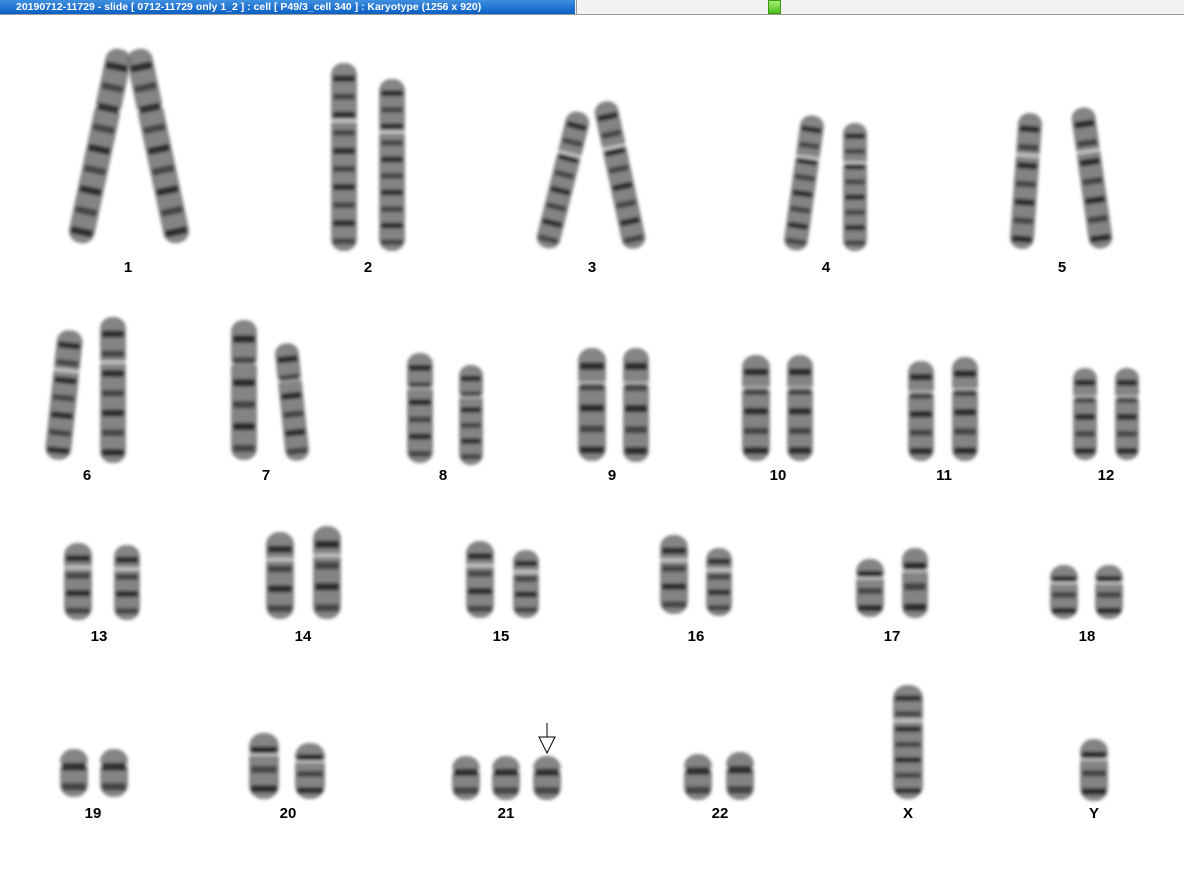 The height and width of the screenshot is (874, 1184). What do you see at coordinates (908, 813) in the screenshot?
I see `chromosome-label-x: X` at bounding box center [908, 813].